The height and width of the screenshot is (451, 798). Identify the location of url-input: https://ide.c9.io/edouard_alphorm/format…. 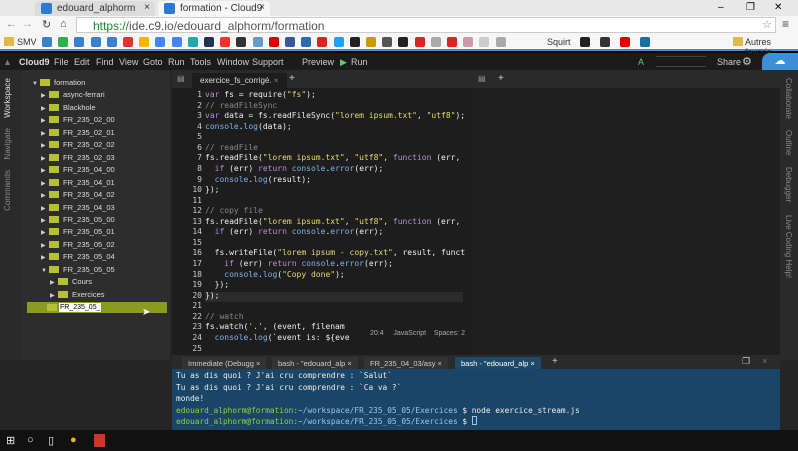
(426, 25).